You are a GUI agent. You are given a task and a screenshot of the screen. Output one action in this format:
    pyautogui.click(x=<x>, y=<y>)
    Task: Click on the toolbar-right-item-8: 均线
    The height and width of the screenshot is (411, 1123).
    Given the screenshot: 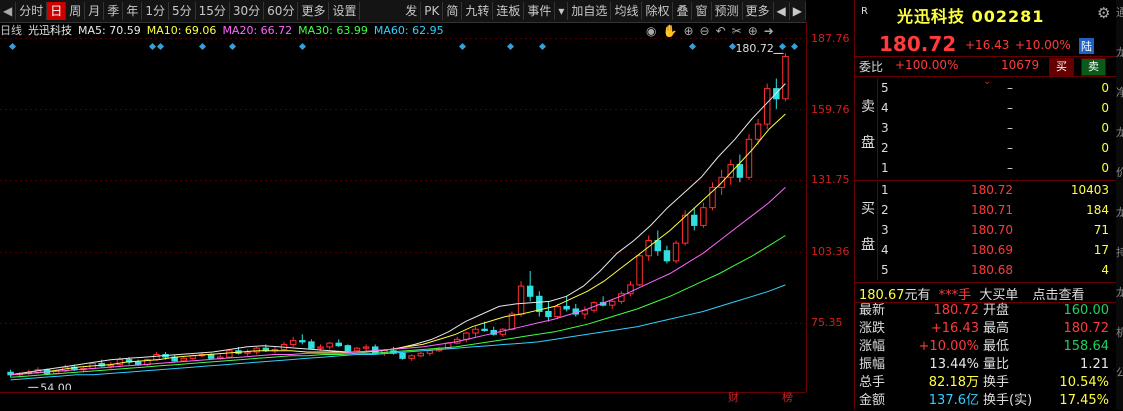 What is the action you would take?
    pyautogui.click(x=627, y=11)
    